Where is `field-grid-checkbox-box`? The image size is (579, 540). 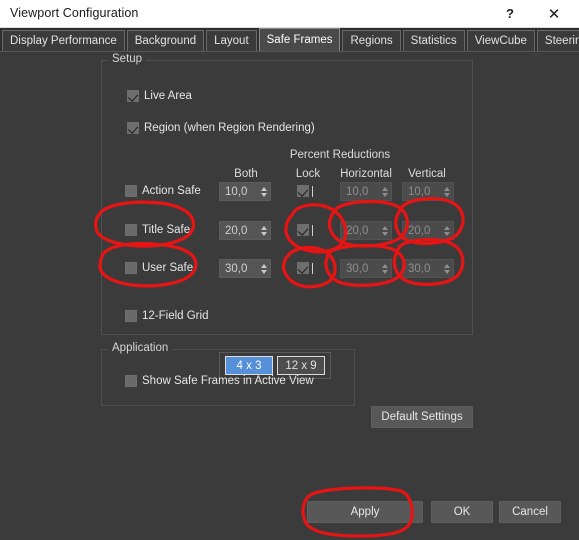
field-grid-checkbox-box is located at coordinates (131, 316).